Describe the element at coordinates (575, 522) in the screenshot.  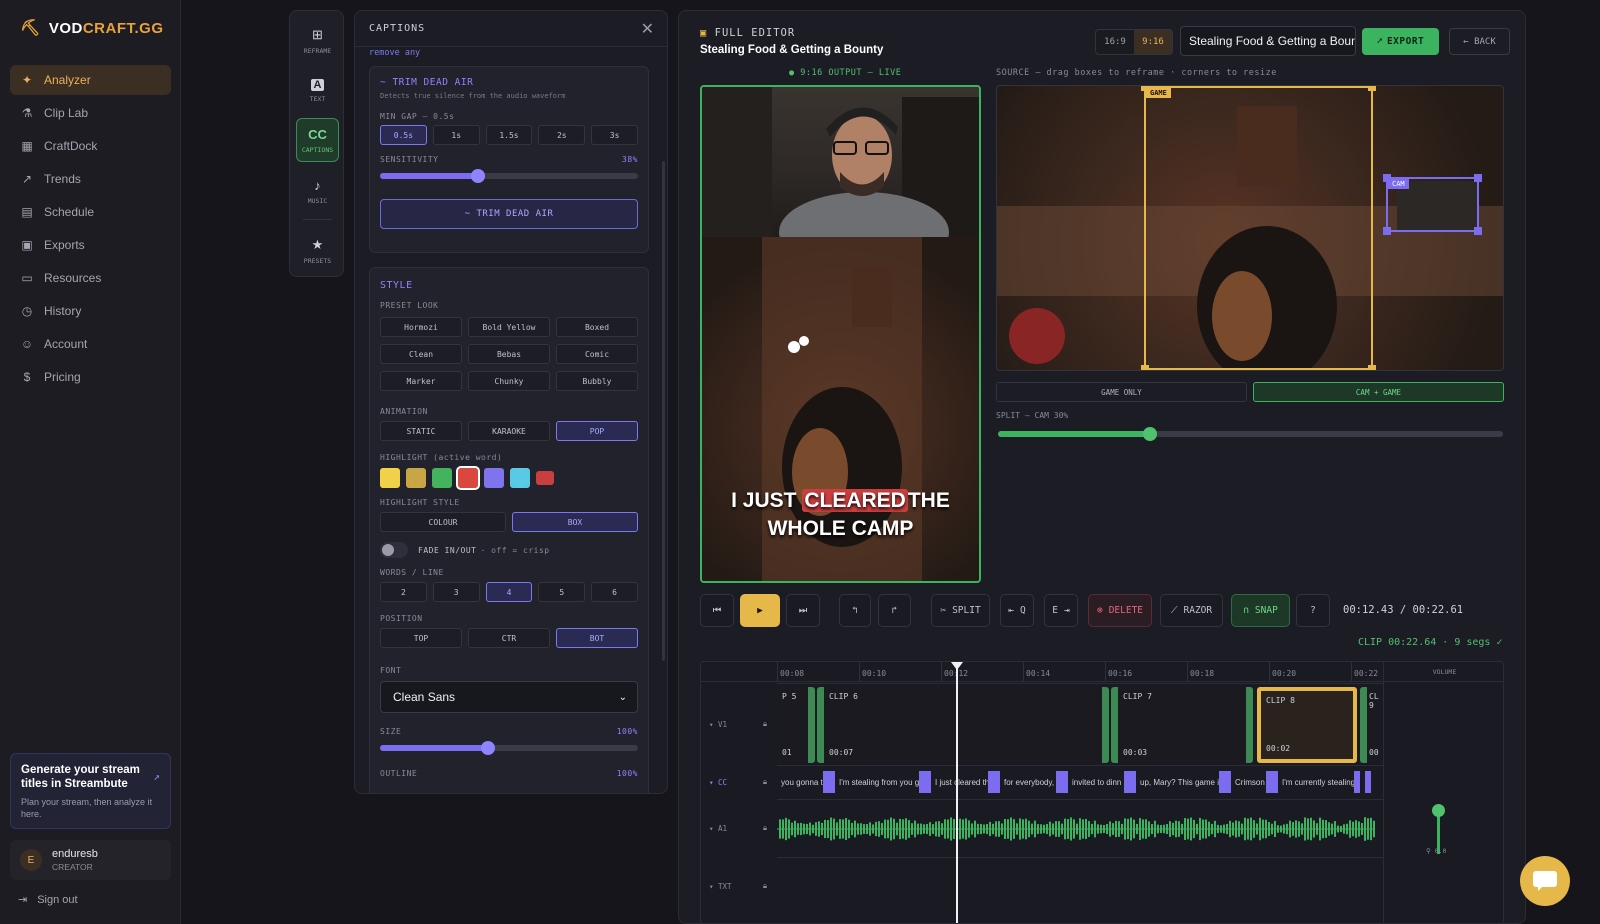
I see `highlight-style-box: BOX` at that location.